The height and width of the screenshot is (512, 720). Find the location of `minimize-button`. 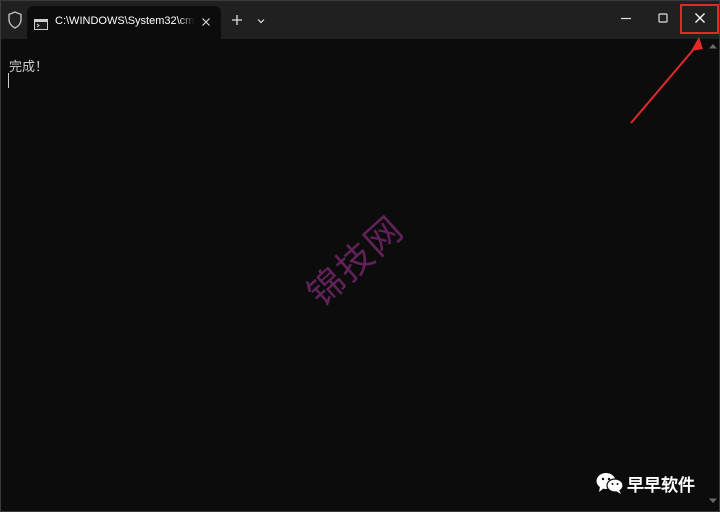

minimize-button is located at coordinates (626, 18).